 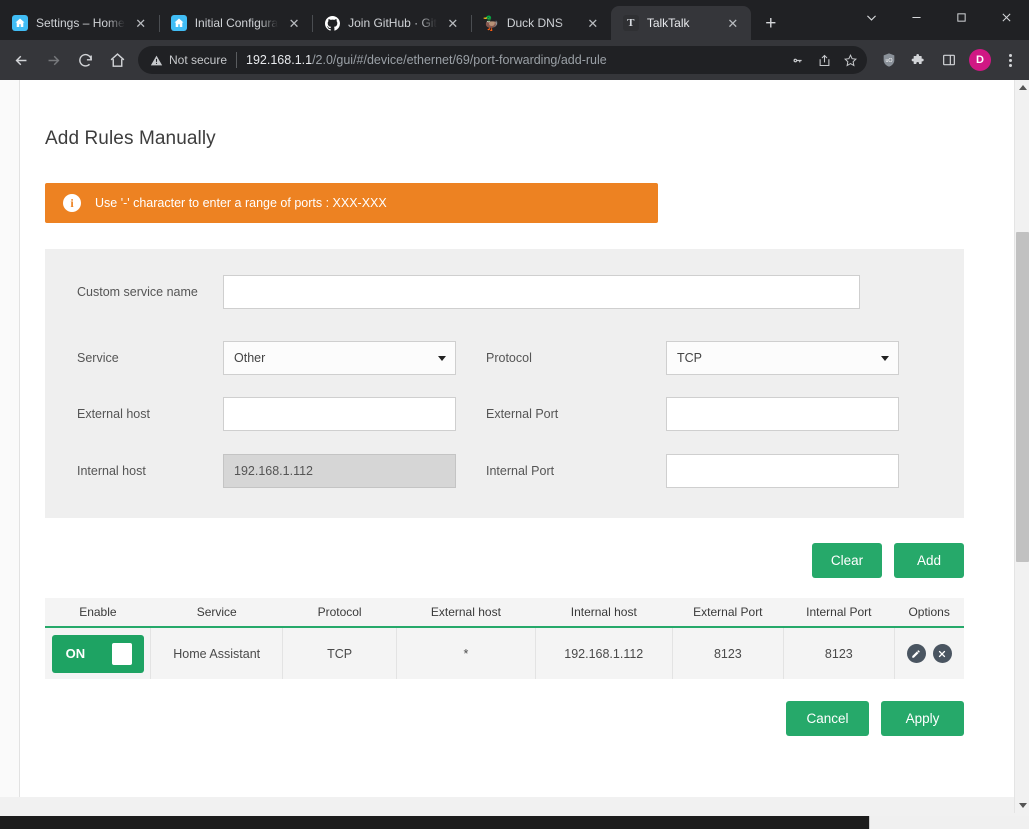 I want to click on cell-internal-host: 192.168.1.112, so click(x=604, y=653).